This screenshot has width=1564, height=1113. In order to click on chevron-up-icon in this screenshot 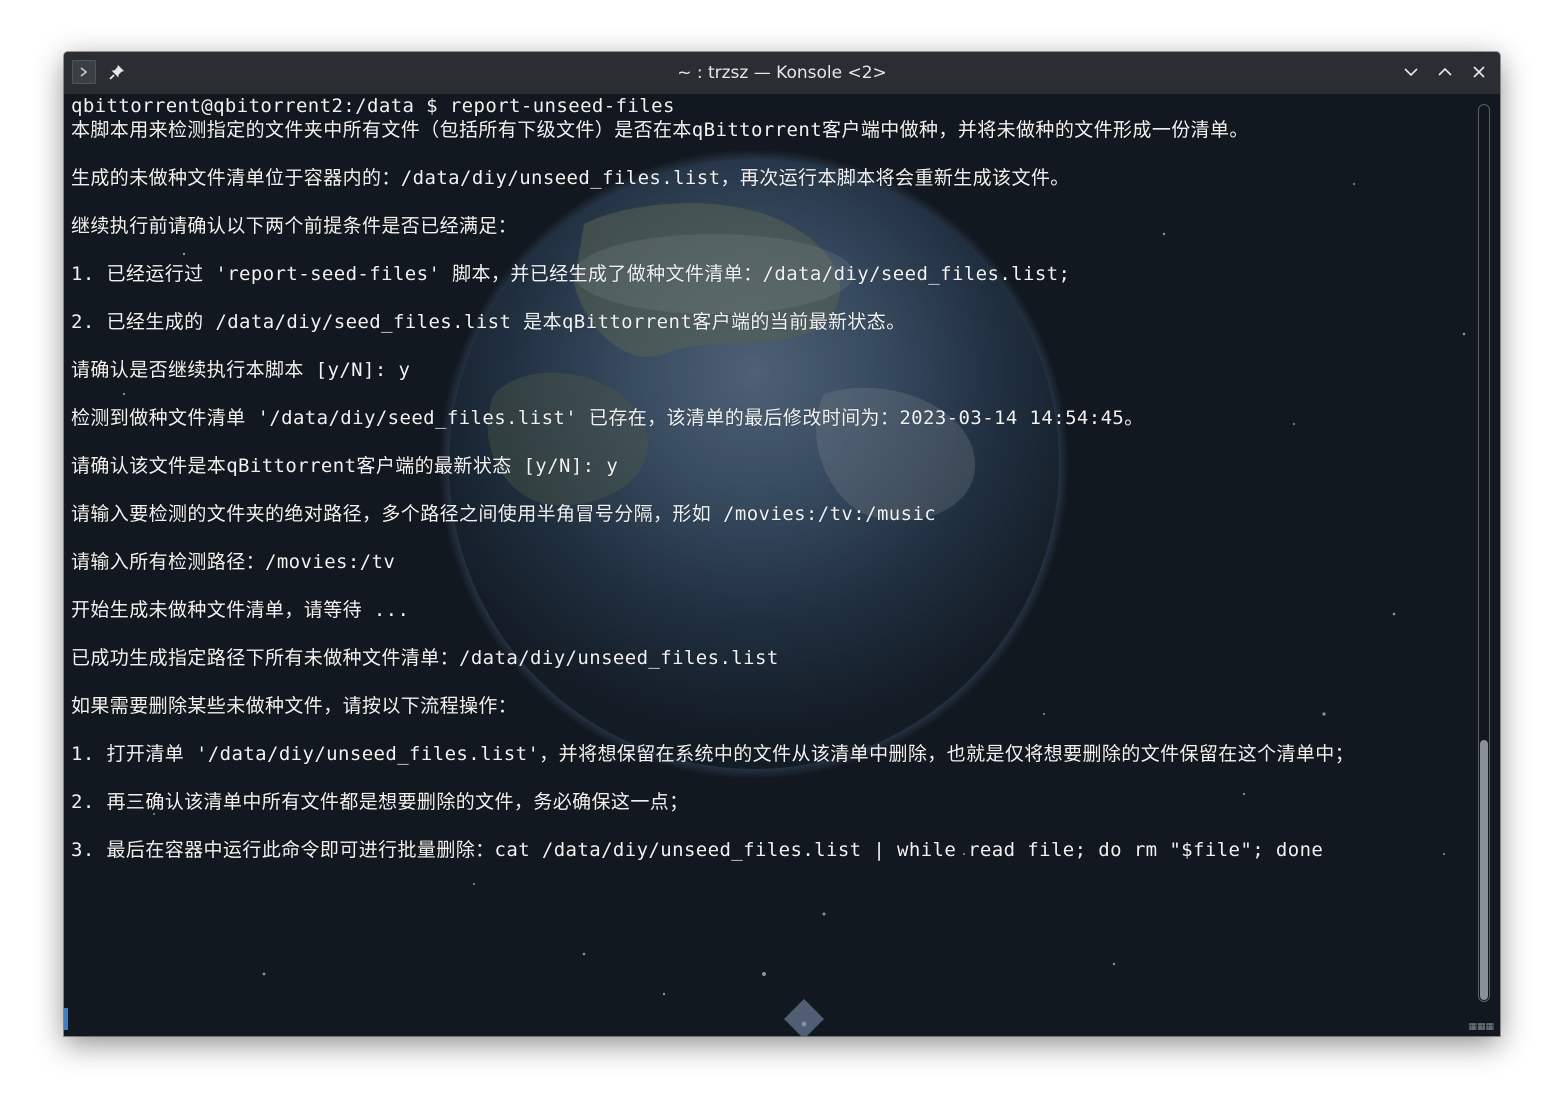, I will do `click(1445, 71)`.